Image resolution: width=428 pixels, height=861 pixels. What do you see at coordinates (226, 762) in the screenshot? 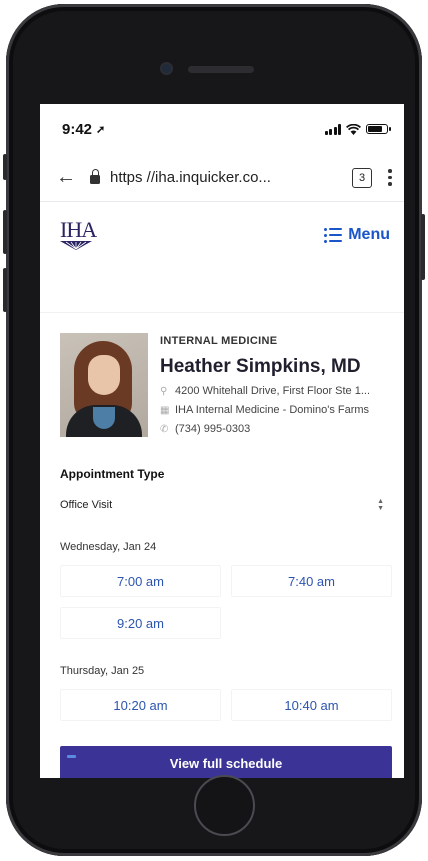
I see `view-full-schedule-button: View full schedule` at bounding box center [226, 762].